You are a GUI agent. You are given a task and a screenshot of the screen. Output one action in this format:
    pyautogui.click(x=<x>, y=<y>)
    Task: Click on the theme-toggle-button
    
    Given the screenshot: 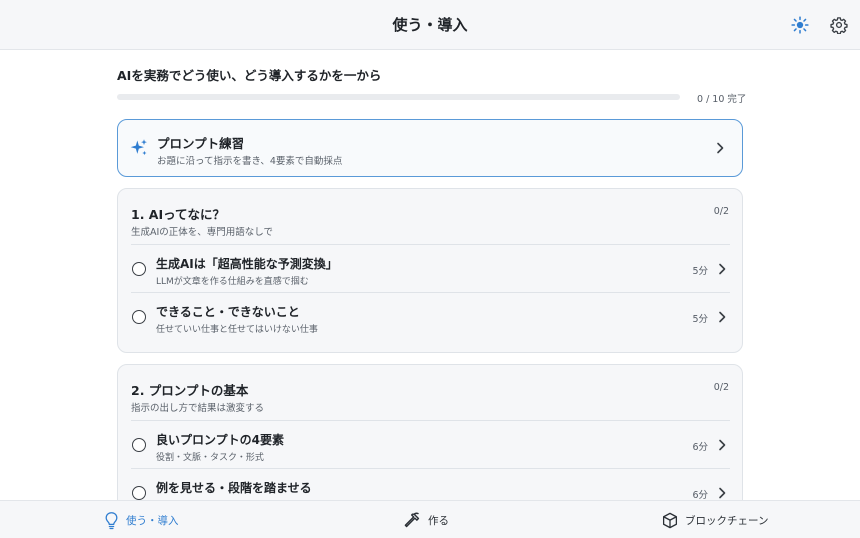 What is the action you would take?
    pyautogui.click(x=800, y=25)
    